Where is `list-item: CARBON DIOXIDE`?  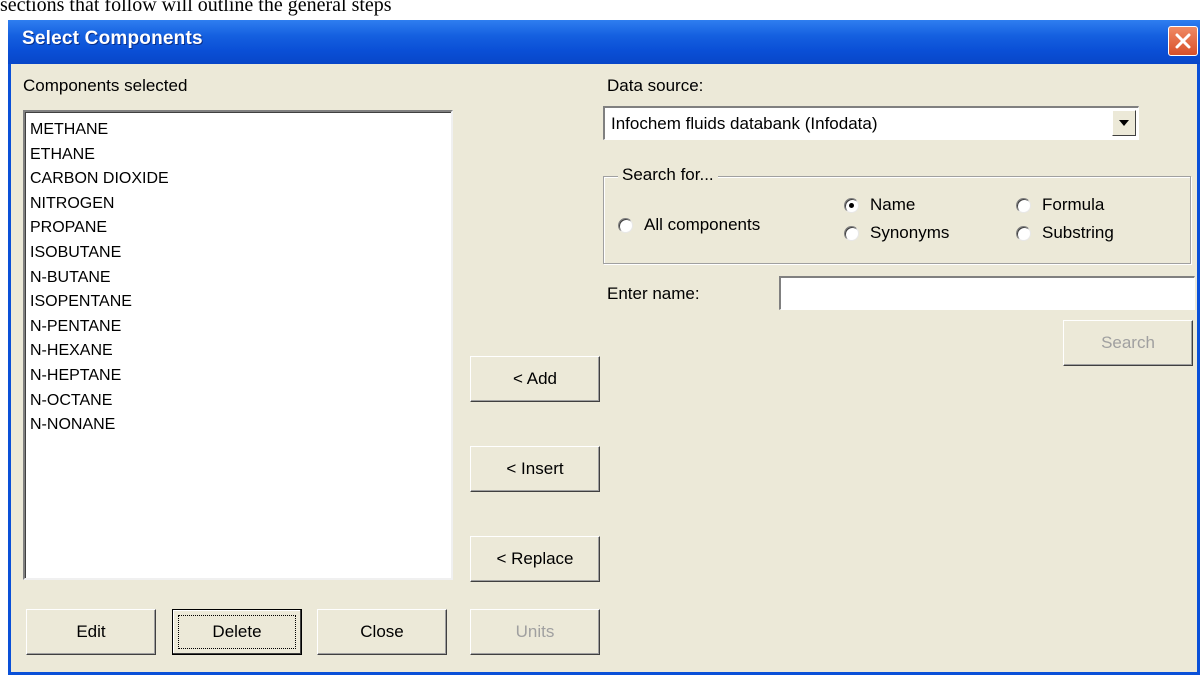
list-item: CARBON DIOXIDE is located at coordinates (99, 179).